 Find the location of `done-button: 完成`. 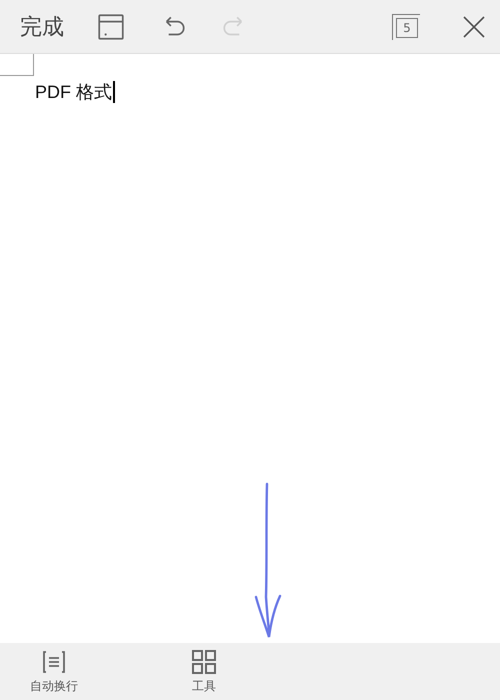

done-button: 完成 is located at coordinates (42, 27).